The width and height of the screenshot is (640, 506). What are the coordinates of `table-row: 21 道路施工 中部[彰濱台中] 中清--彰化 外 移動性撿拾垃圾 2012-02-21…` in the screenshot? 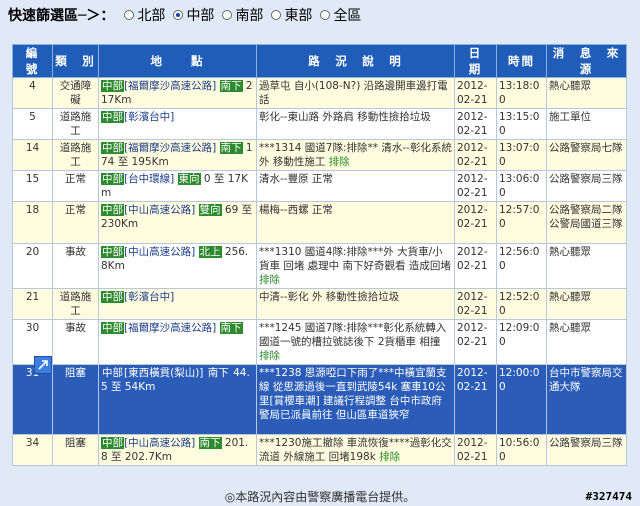 It's located at (319, 304).